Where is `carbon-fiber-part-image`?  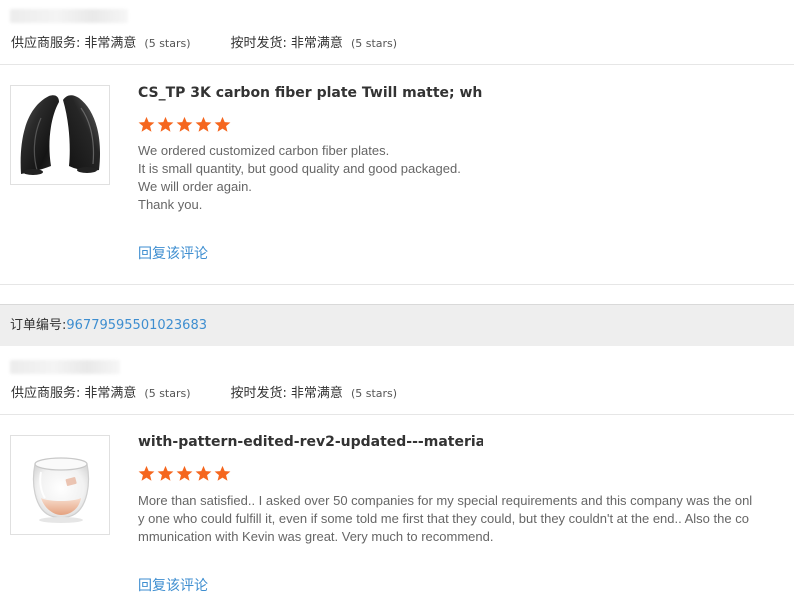
carbon-fiber-part-image is located at coordinates (60, 135).